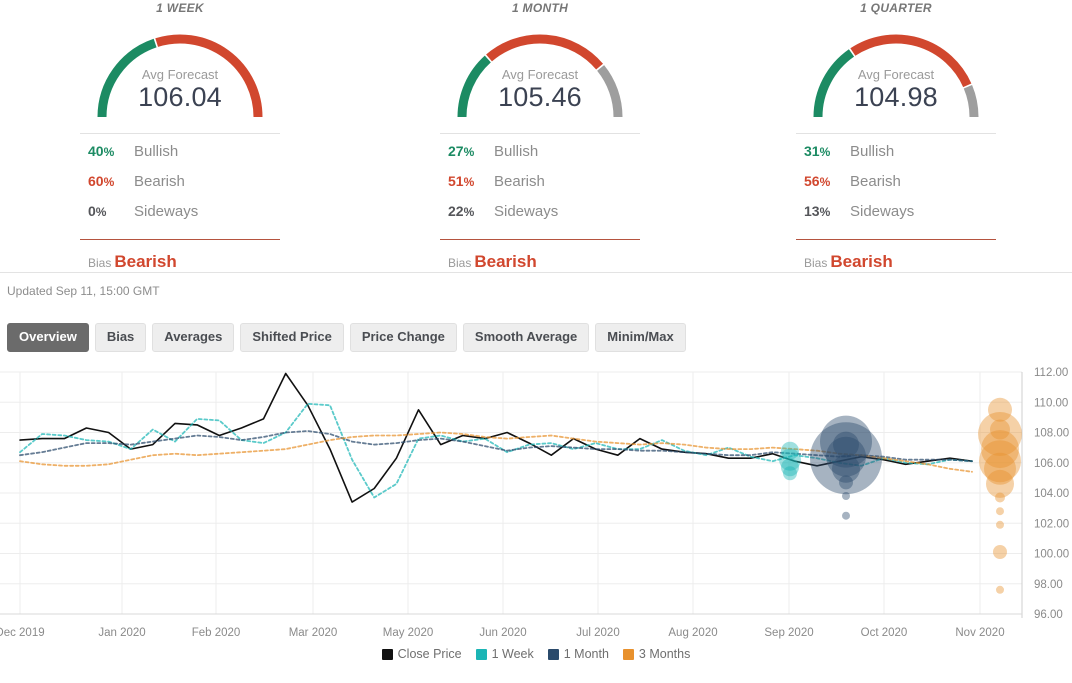  What do you see at coordinates (461, 181) in the screenshot?
I see `bearish-percent: 51%` at bounding box center [461, 181].